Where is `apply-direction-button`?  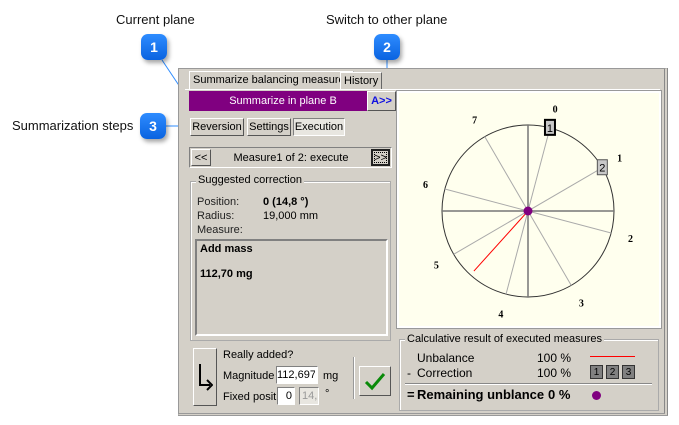 apply-direction-button is located at coordinates (205, 377).